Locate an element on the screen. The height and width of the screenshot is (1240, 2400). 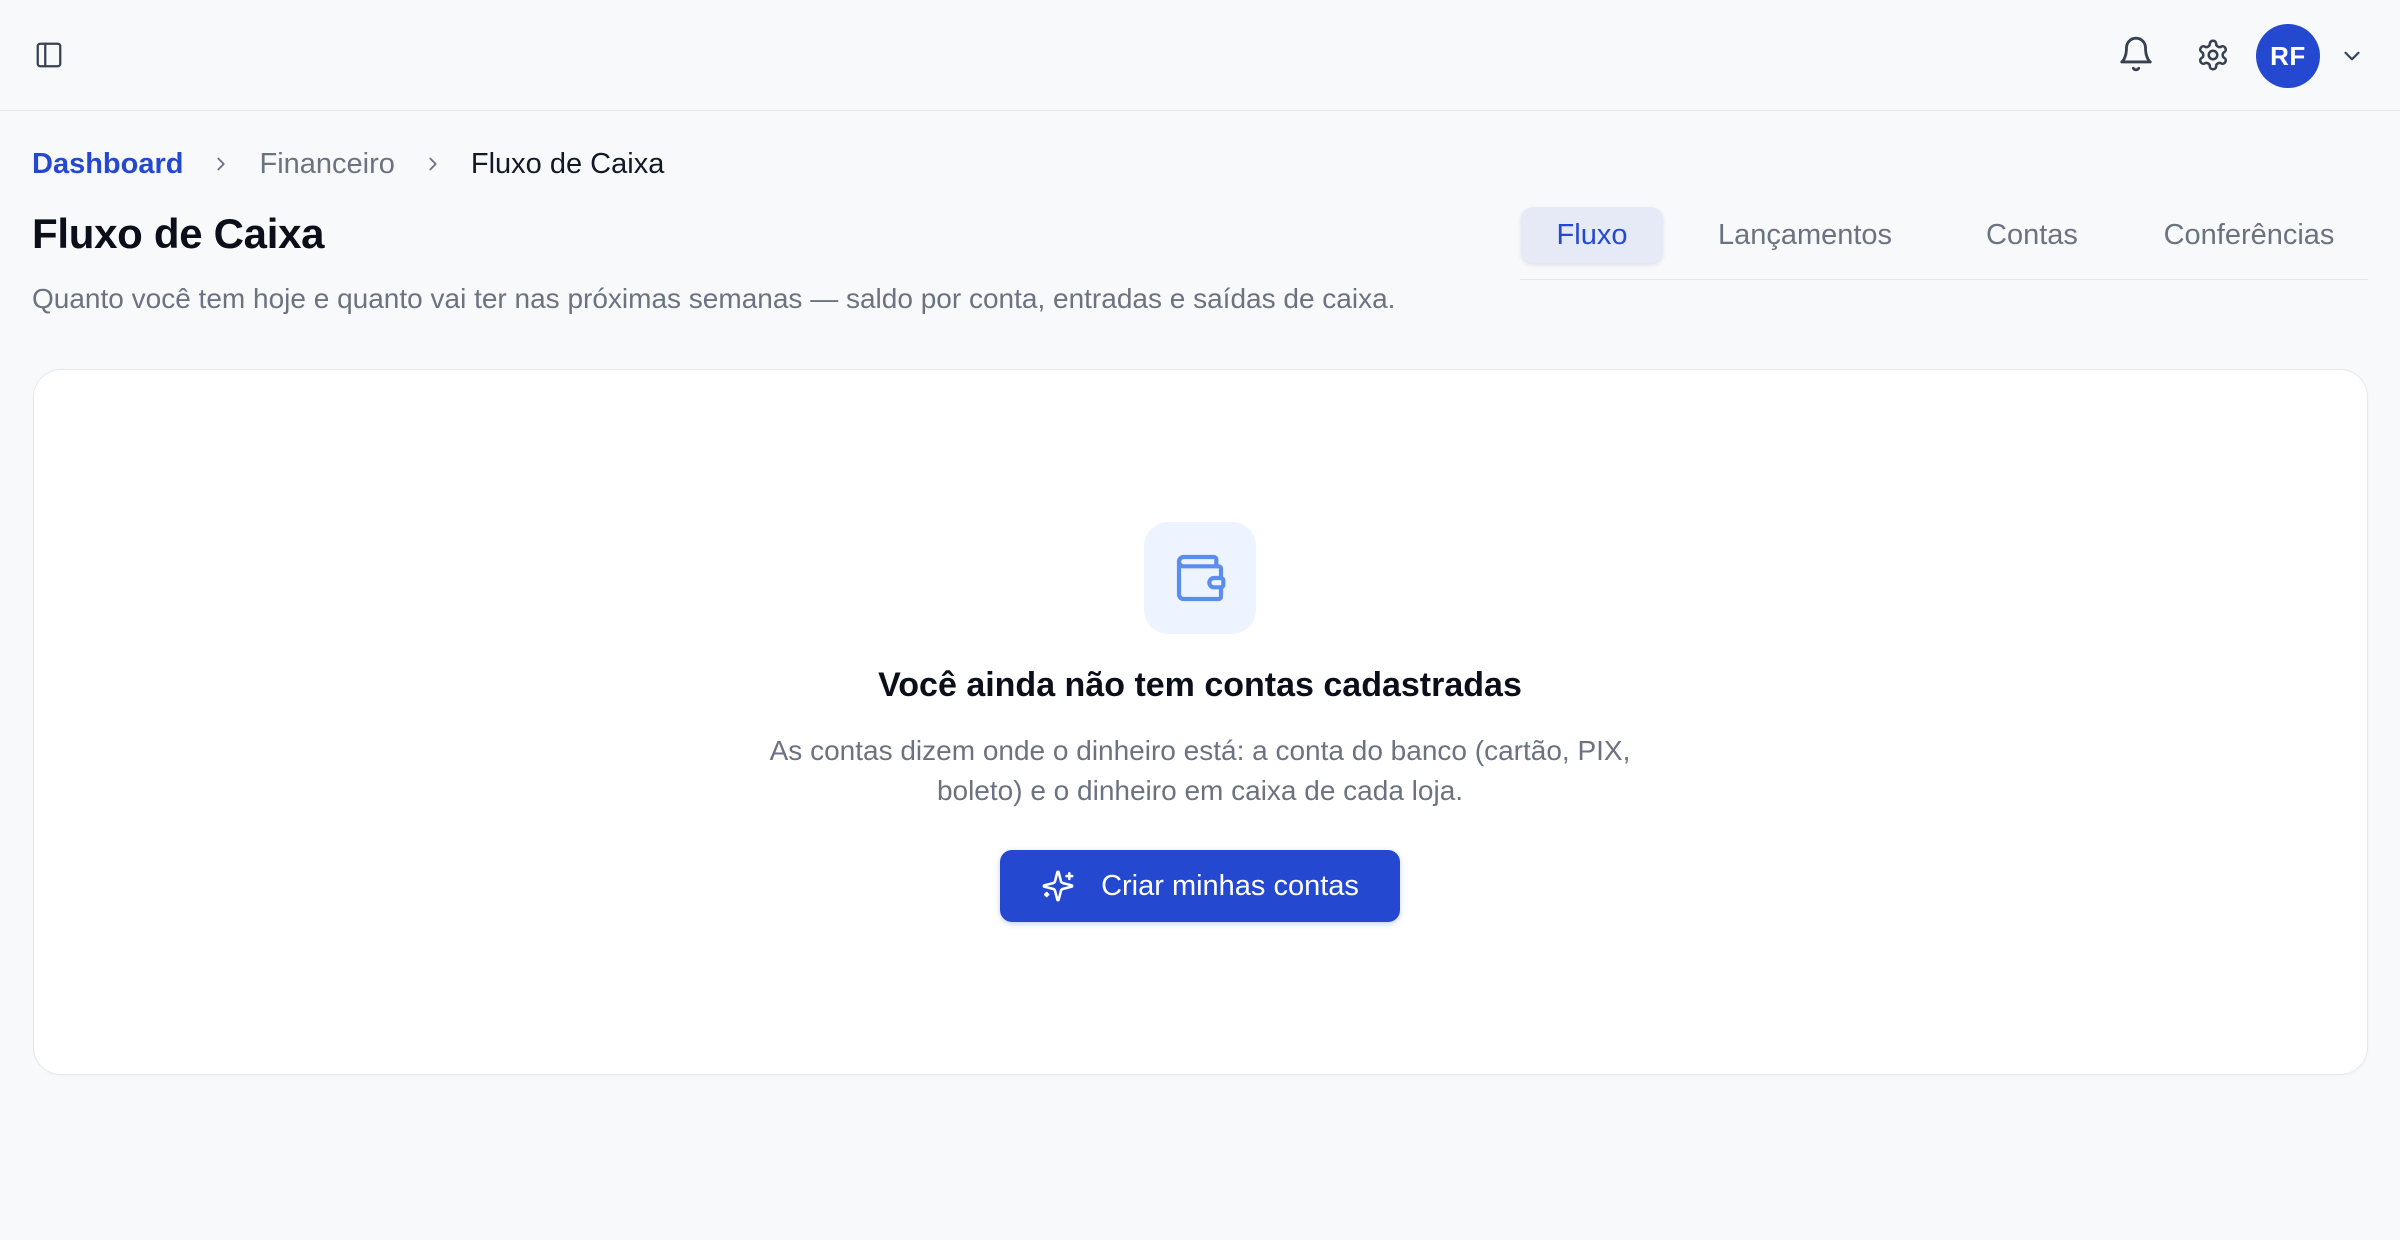
bell-icon is located at coordinates (2136, 54).